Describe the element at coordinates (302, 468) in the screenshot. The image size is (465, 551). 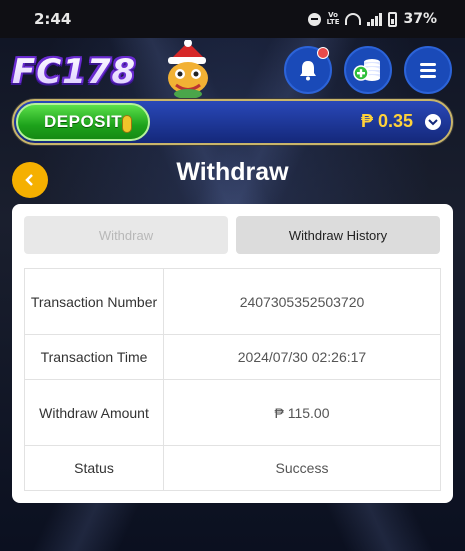
I see `status-value: Success` at that location.